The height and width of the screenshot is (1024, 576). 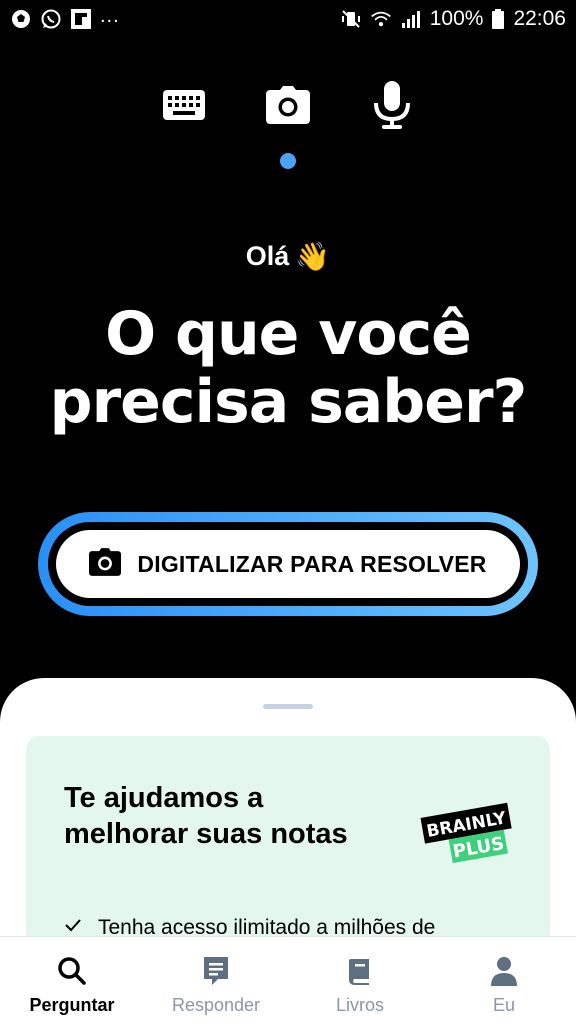 I want to click on book-icon, so click(x=360, y=971).